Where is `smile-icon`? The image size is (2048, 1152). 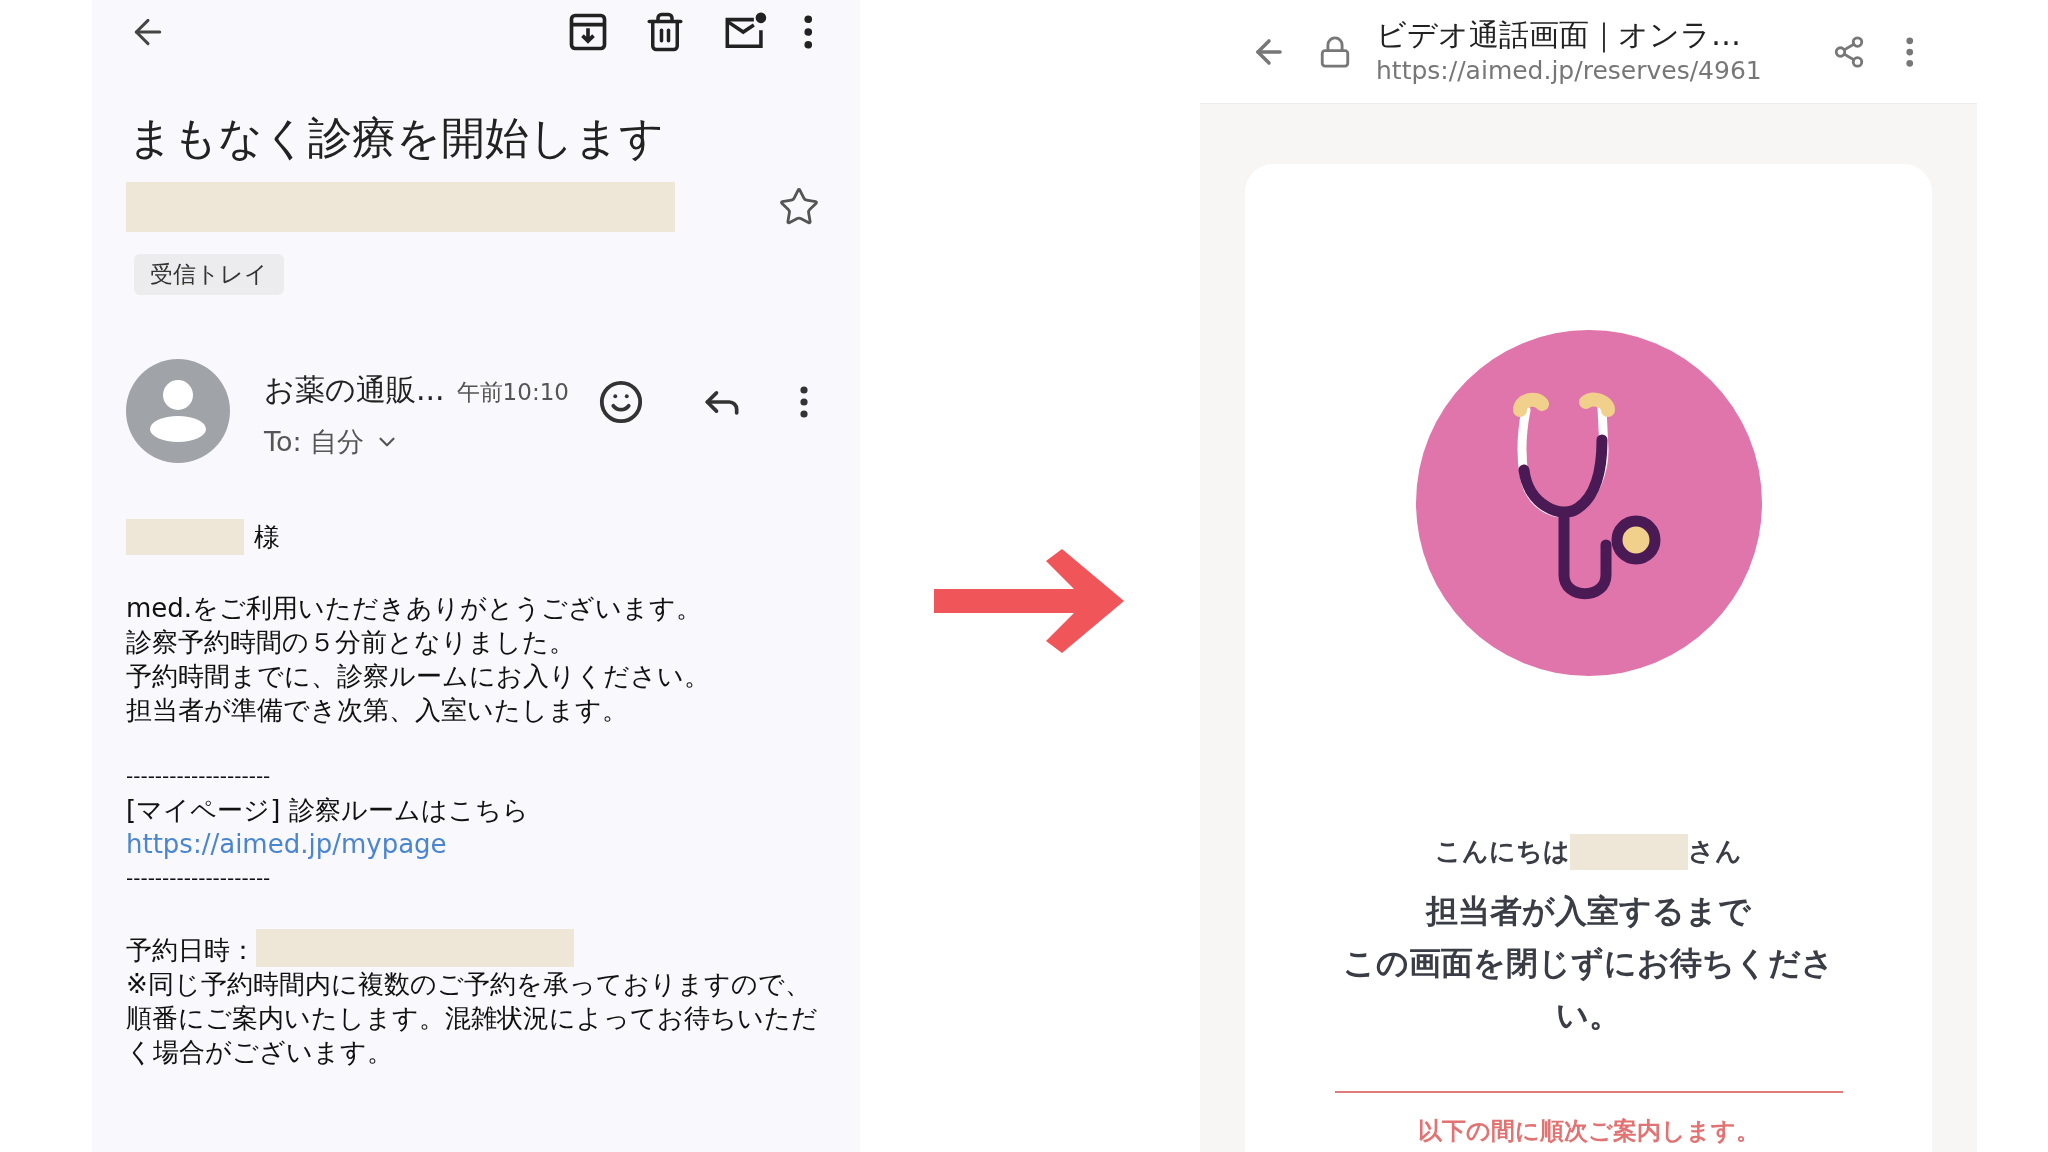
smile-icon is located at coordinates (621, 401).